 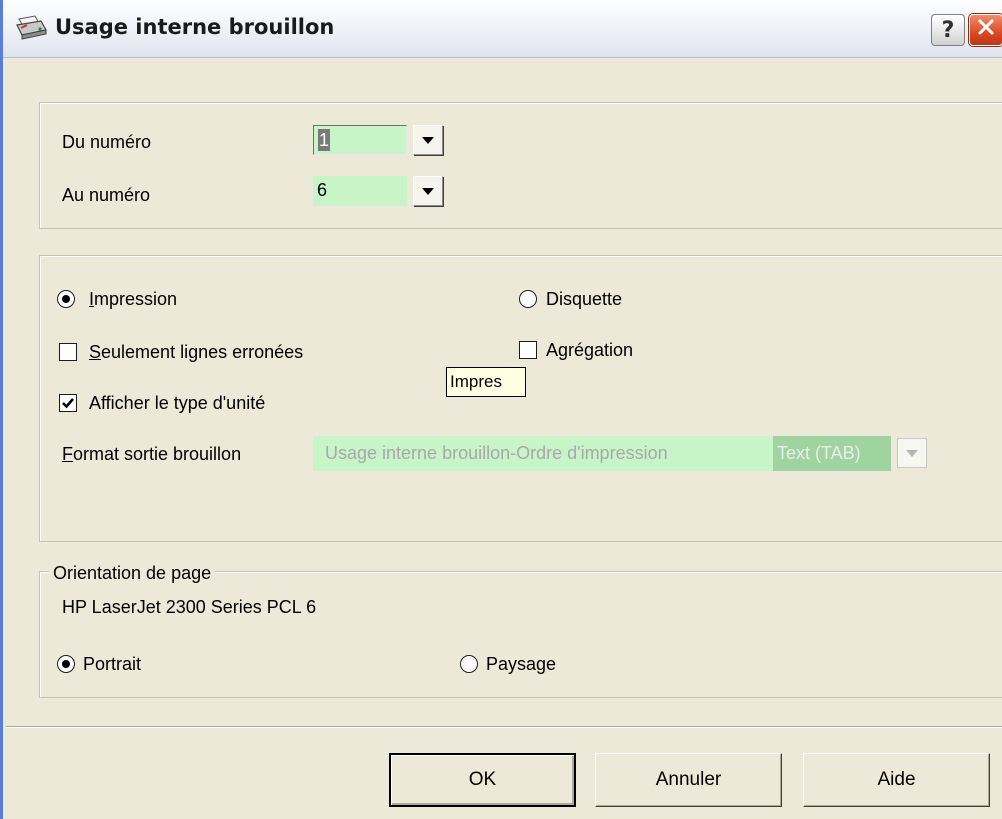 What do you see at coordinates (324, 140) in the screenshot?
I see `from-number-value: 1` at bounding box center [324, 140].